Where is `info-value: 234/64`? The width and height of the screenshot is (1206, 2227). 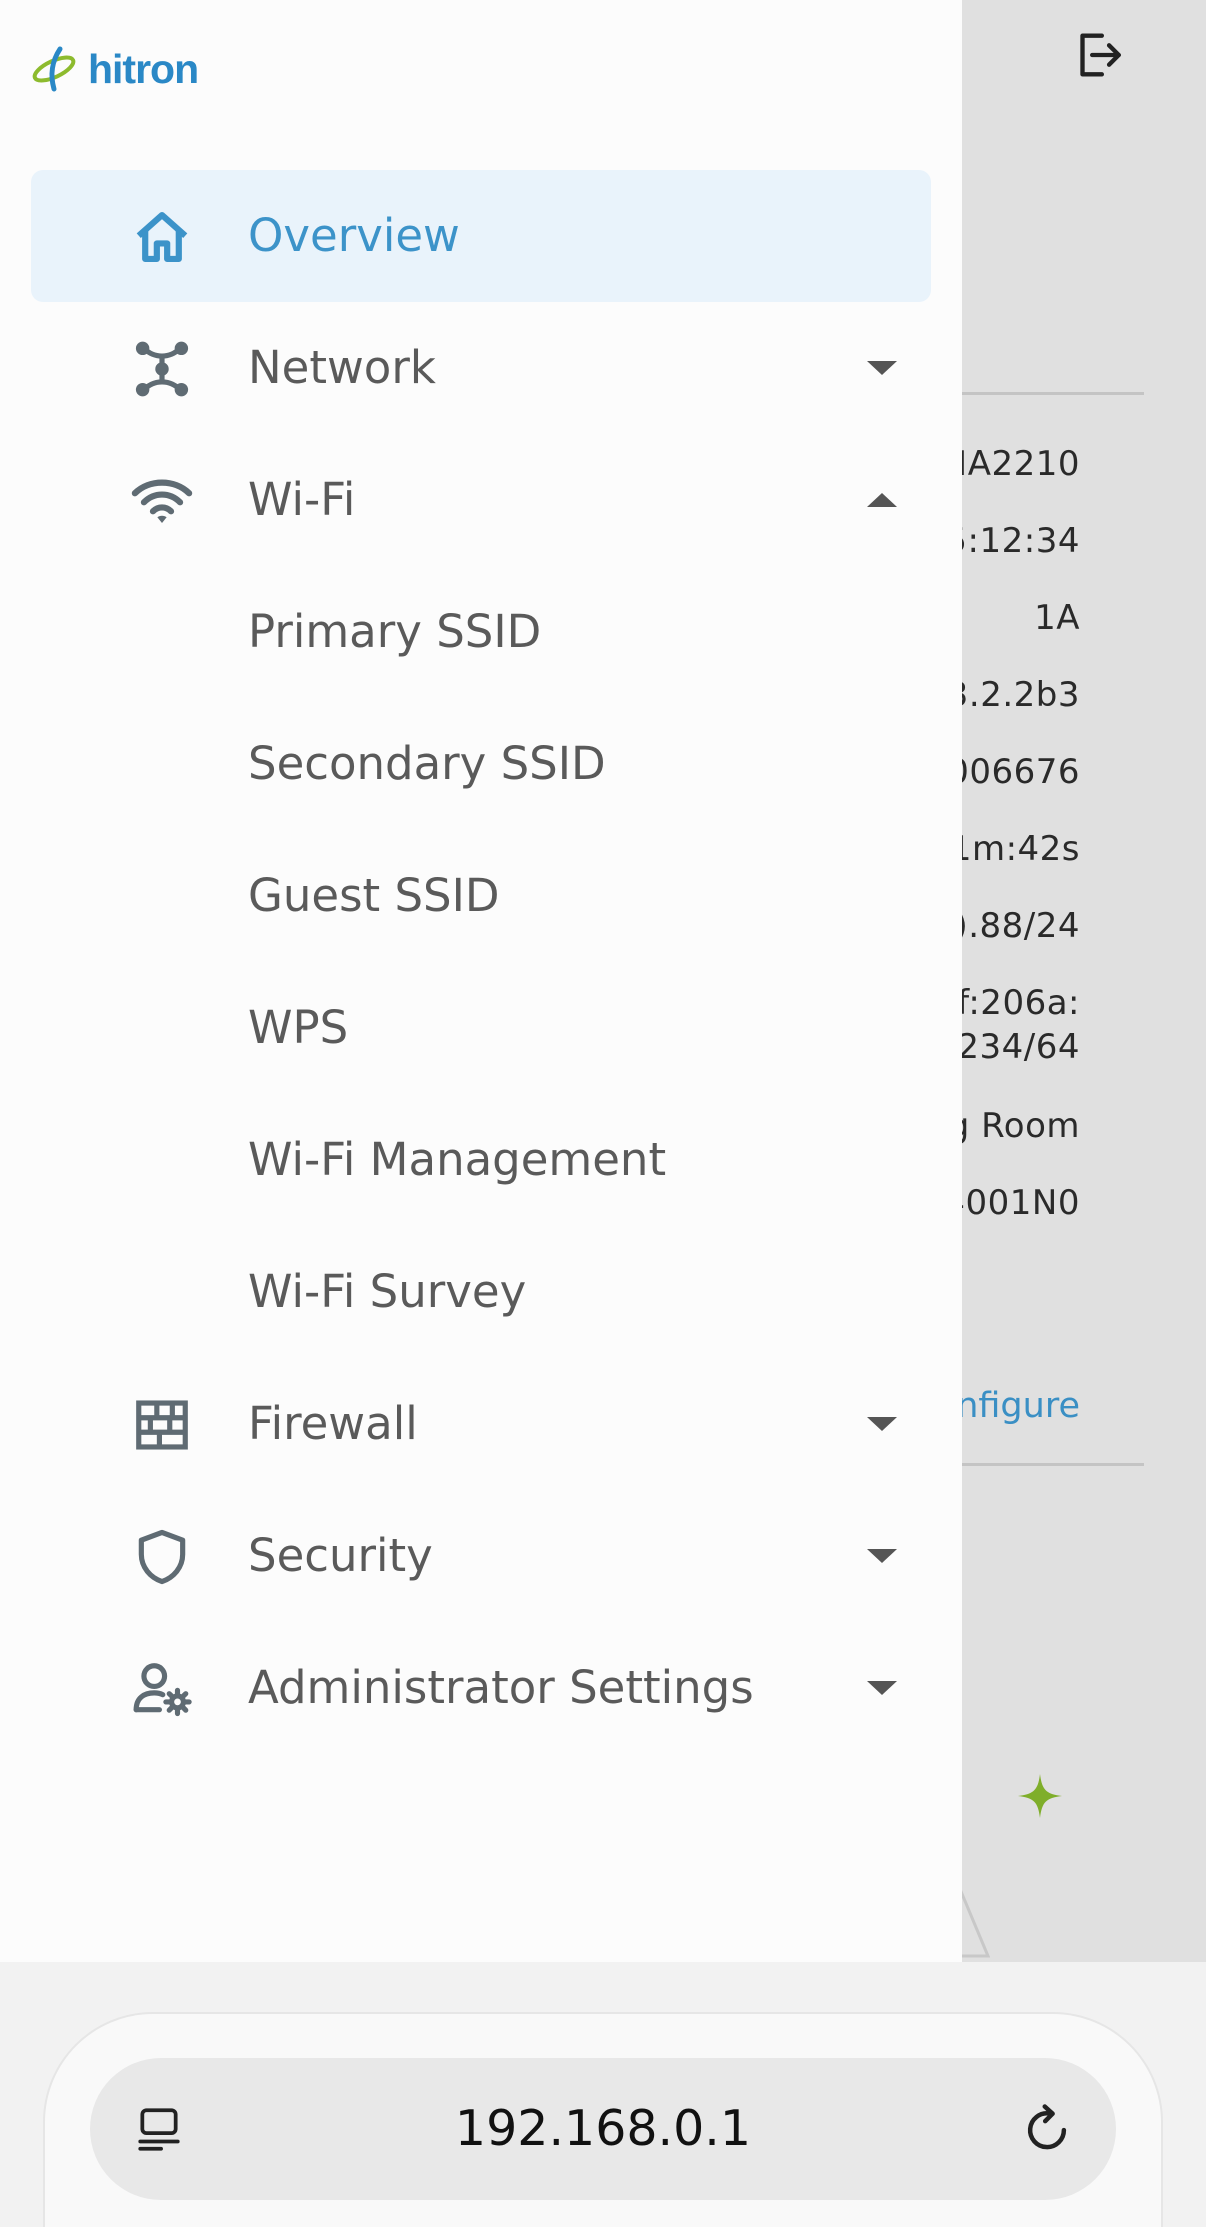 info-value: 234/64 is located at coordinates (1018, 1047).